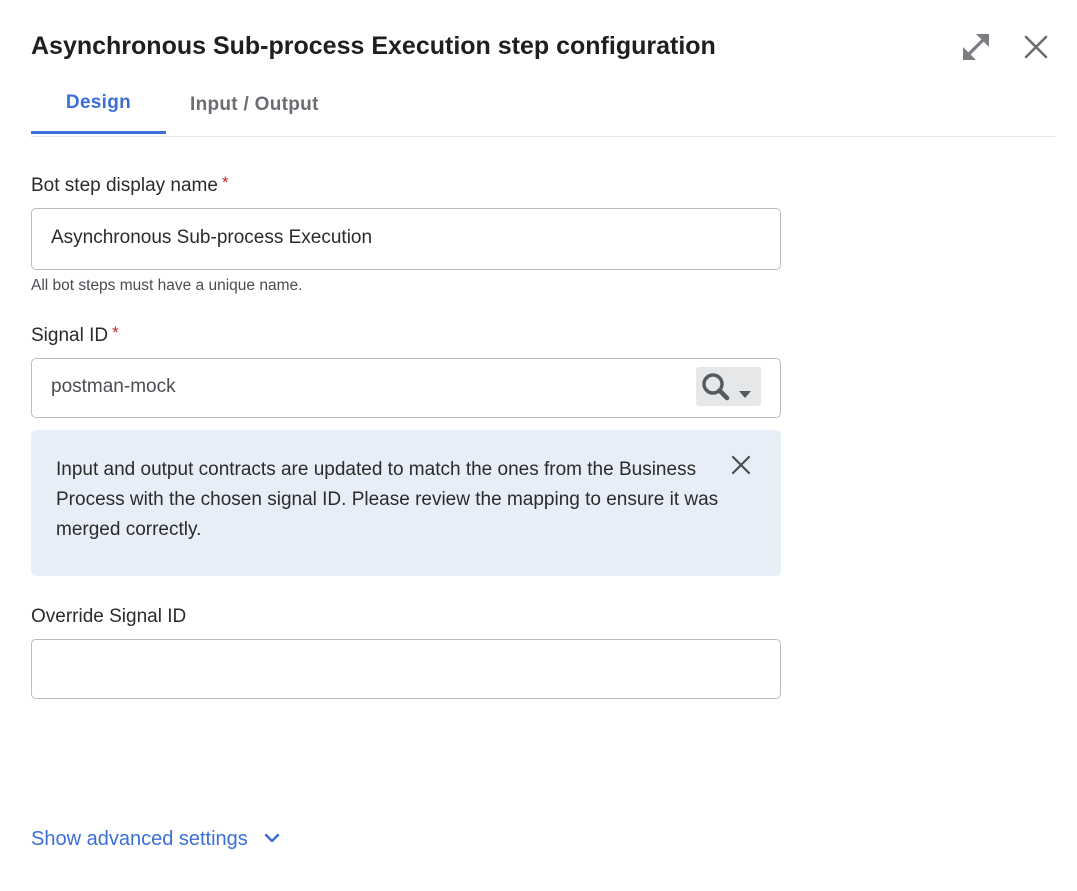  What do you see at coordinates (406, 388) in the screenshot?
I see `signal-id-input: postman-mock` at bounding box center [406, 388].